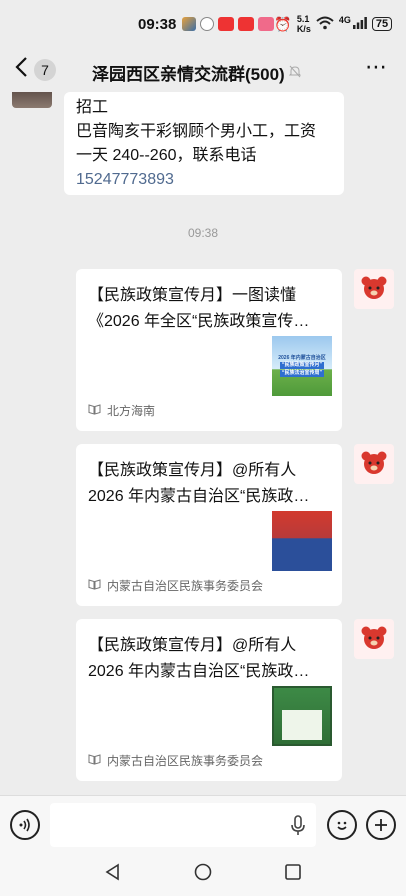  I want to click on voice-toggle-button, so click(25, 825).